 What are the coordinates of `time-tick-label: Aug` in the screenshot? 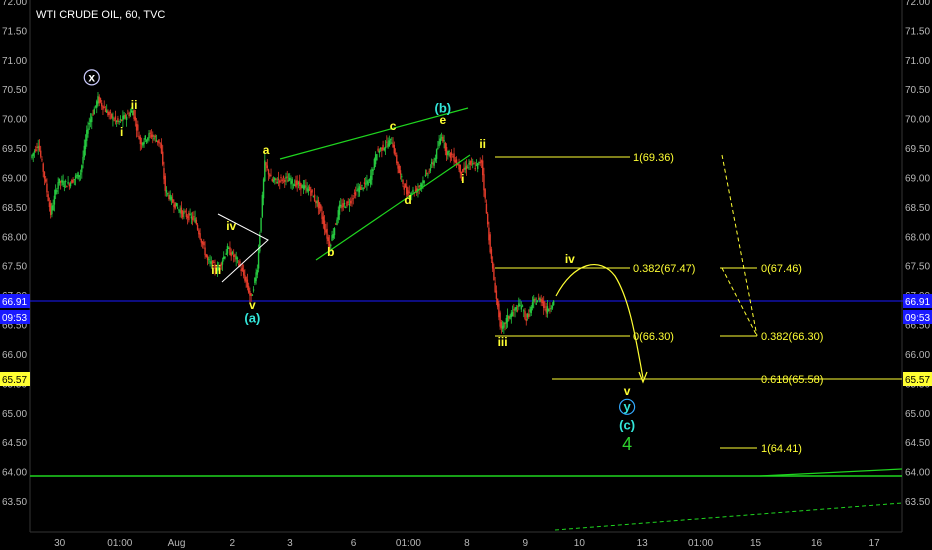 It's located at (177, 543).